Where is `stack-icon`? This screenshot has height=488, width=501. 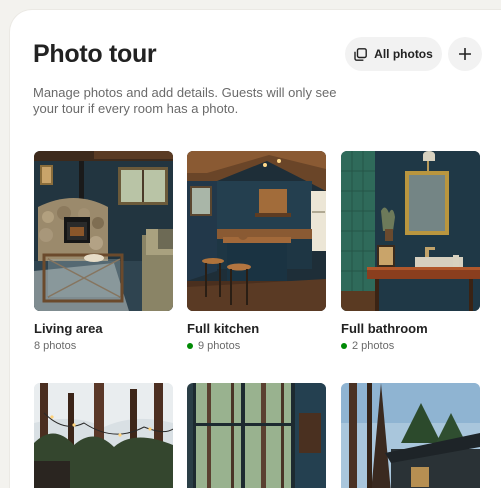 stack-icon is located at coordinates (361, 54).